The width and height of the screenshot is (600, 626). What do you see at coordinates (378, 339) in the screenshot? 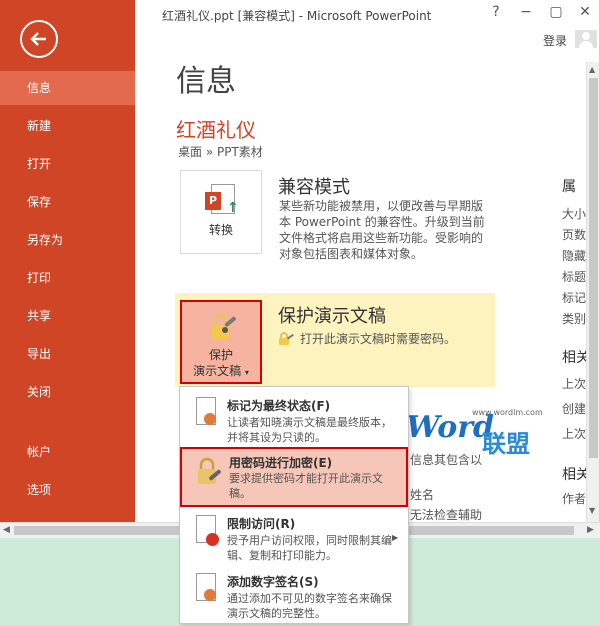
I see `protect-description: 打开此演示文稿时需要密码。` at bounding box center [378, 339].